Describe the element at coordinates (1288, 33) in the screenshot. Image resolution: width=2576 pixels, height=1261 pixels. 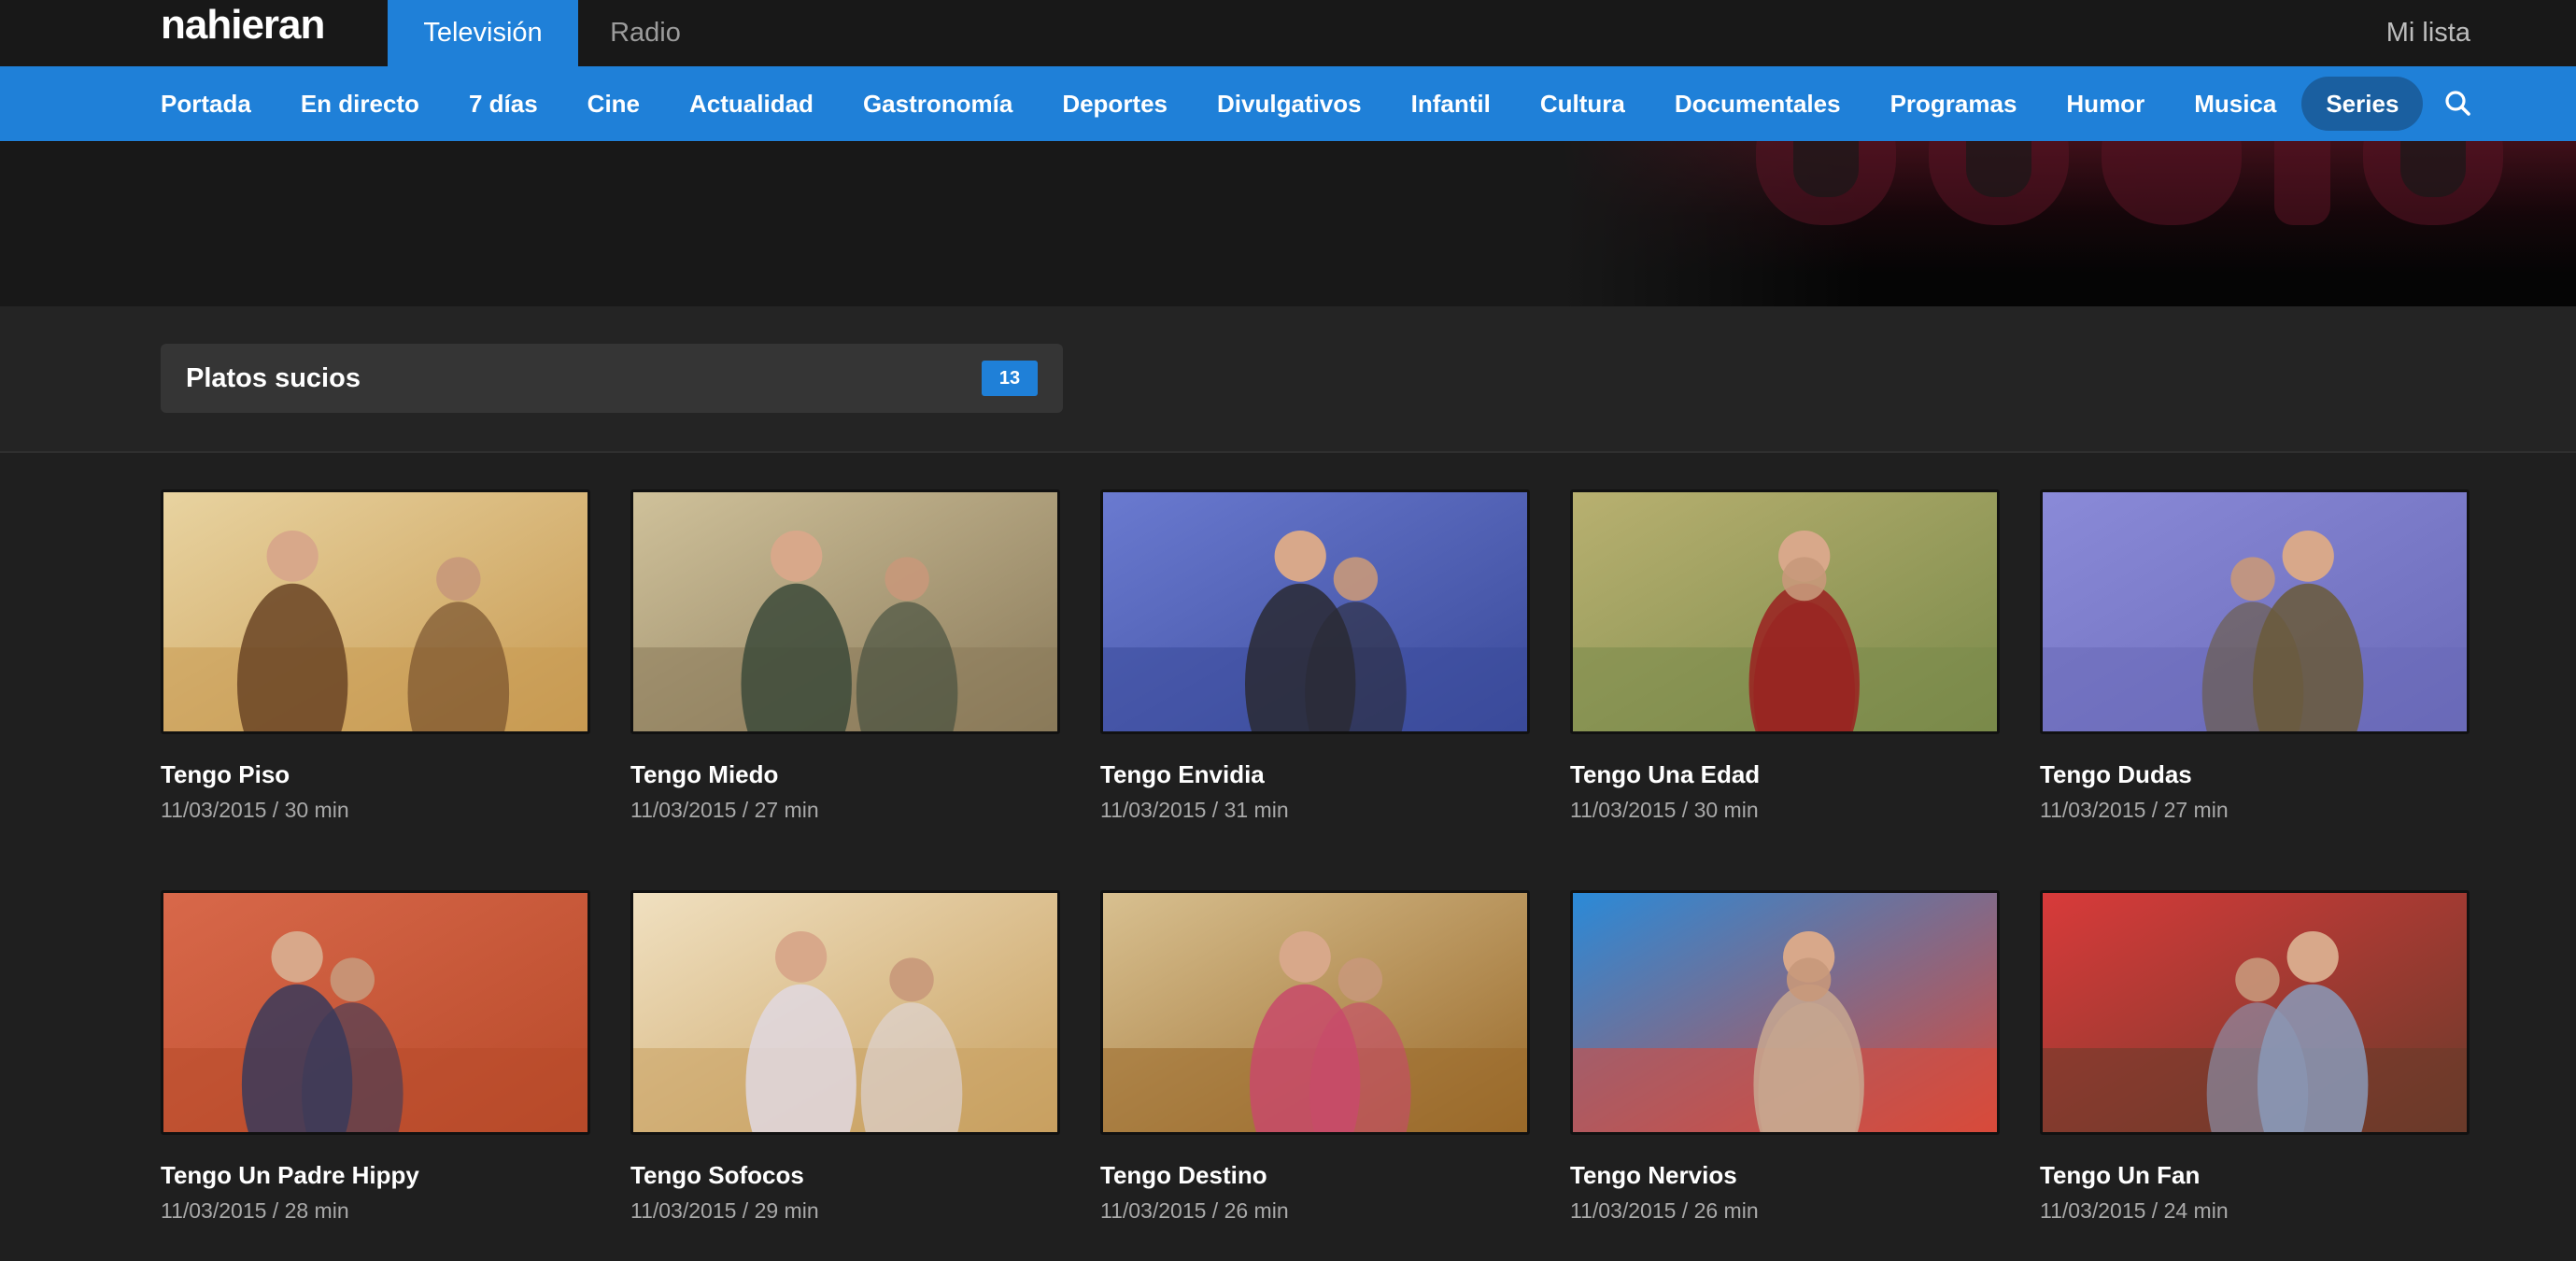
I see `top-bar: nahieran Televisión Radio Mi lista` at that location.